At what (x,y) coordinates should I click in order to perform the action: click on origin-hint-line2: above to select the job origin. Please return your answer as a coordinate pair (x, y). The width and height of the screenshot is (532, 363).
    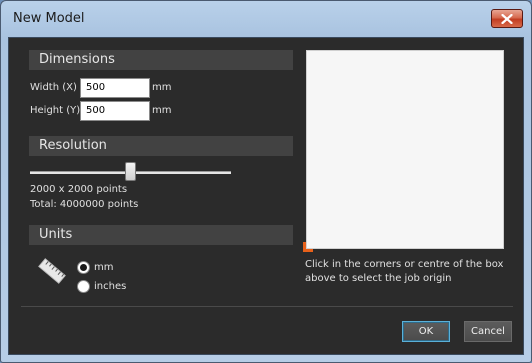
    Looking at the image, I should click on (378, 278).